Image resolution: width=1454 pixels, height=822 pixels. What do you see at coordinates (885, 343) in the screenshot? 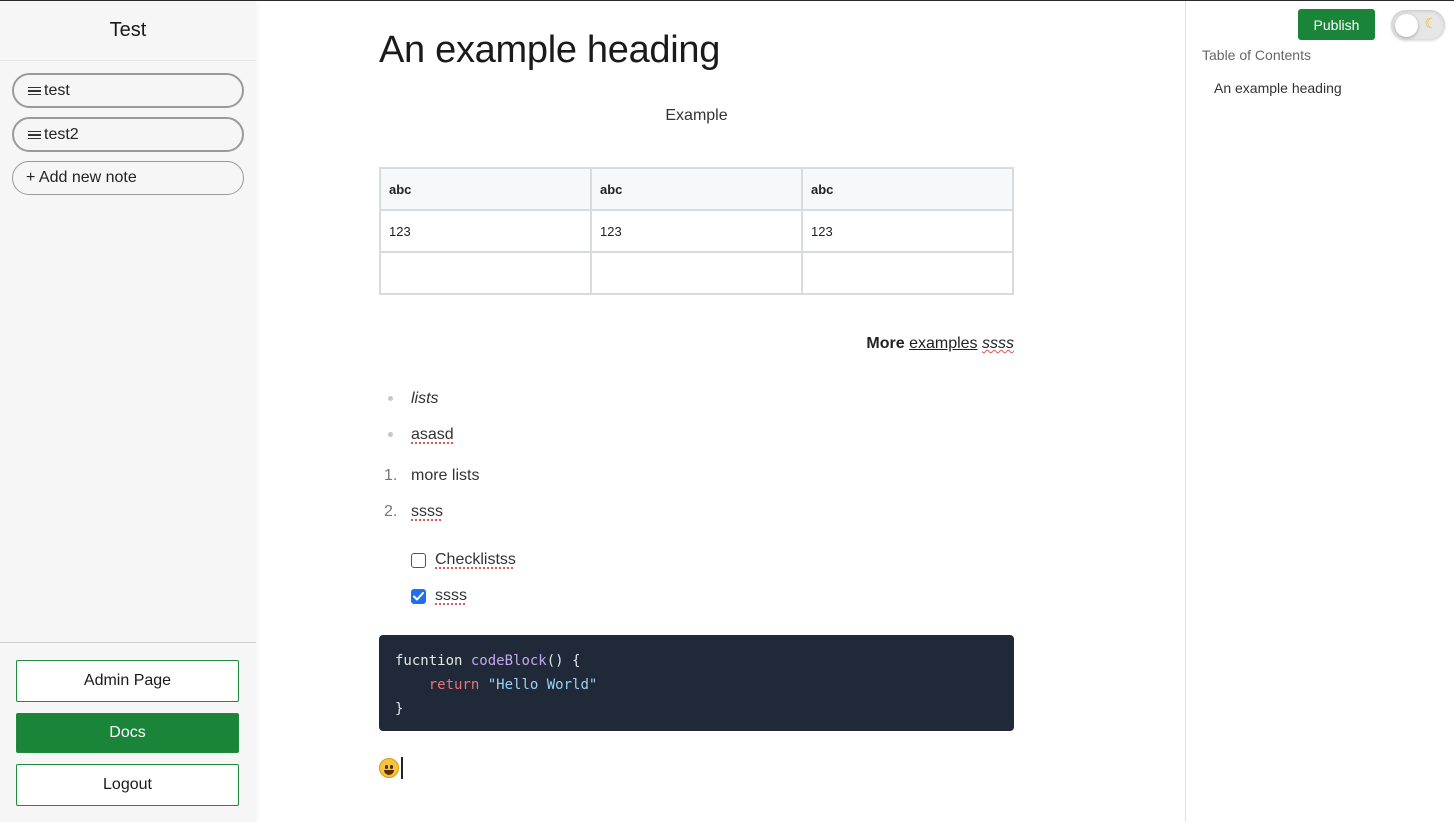
I see `bold-text: More` at bounding box center [885, 343].